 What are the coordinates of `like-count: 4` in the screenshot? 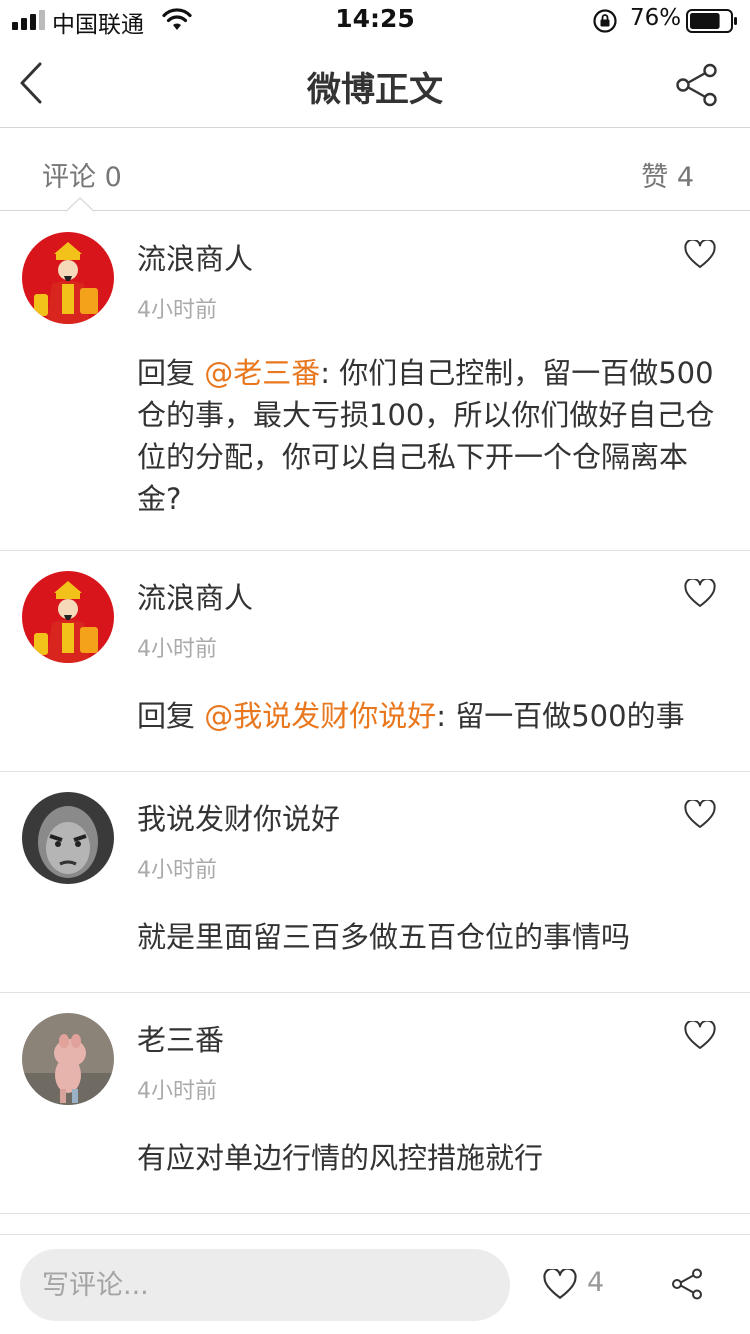 It's located at (595, 1282).